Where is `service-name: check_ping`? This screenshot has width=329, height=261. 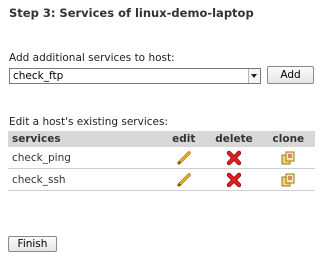 service-name: check_ping is located at coordinates (85, 158).